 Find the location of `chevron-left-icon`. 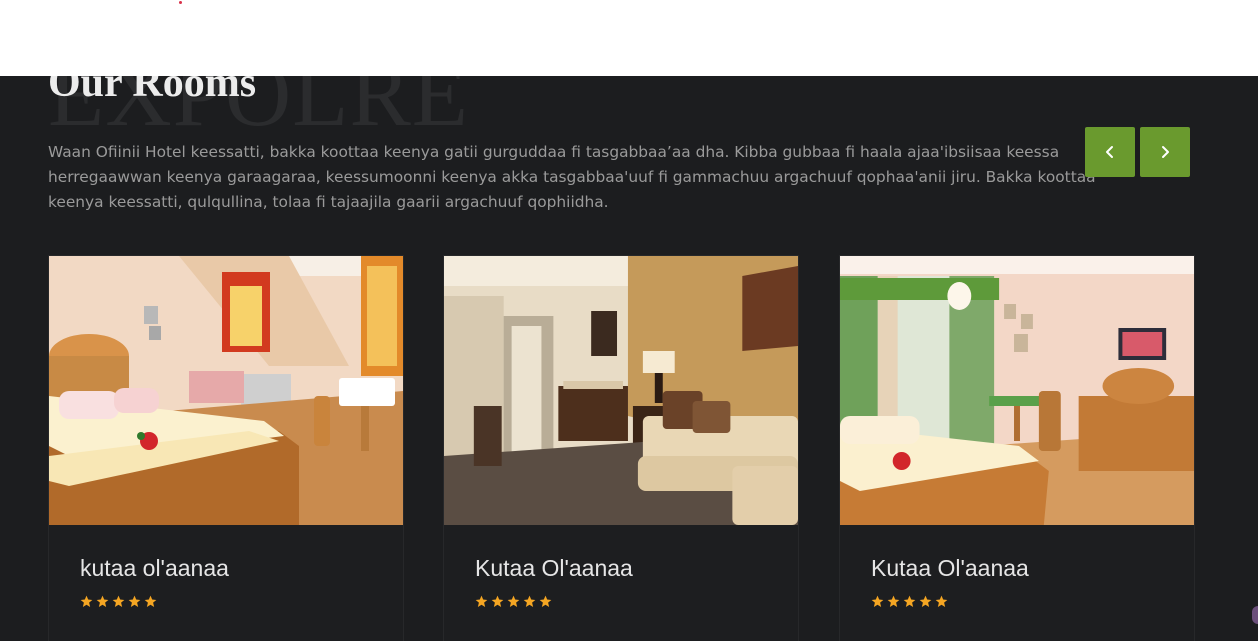

chevron-left-icon is located at coordinates (1109, 152).